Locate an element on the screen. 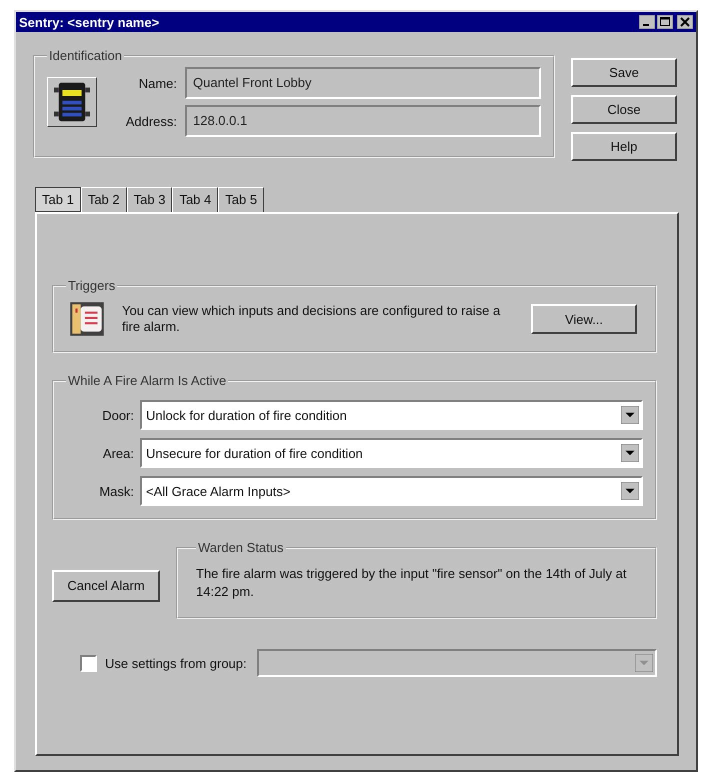 The height and width of the screenshot is (779, 712). status-text: The fire alarm was triggered by the input "fire sensor" on the 14th of July at 14:22 pm. is located at coordinates (412, 583).